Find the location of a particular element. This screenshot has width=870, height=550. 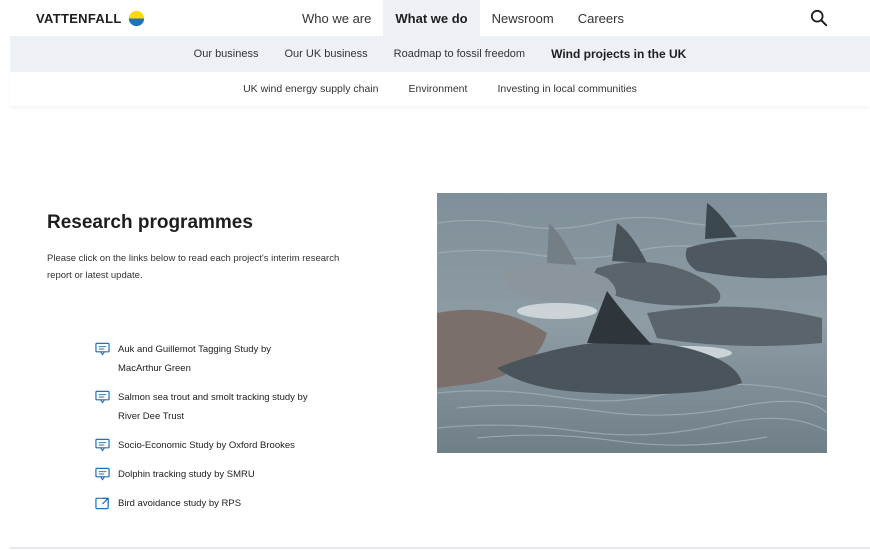

list-item: Socio-Economic Study by Oxford Brookes is located at coordinates (210, 445).